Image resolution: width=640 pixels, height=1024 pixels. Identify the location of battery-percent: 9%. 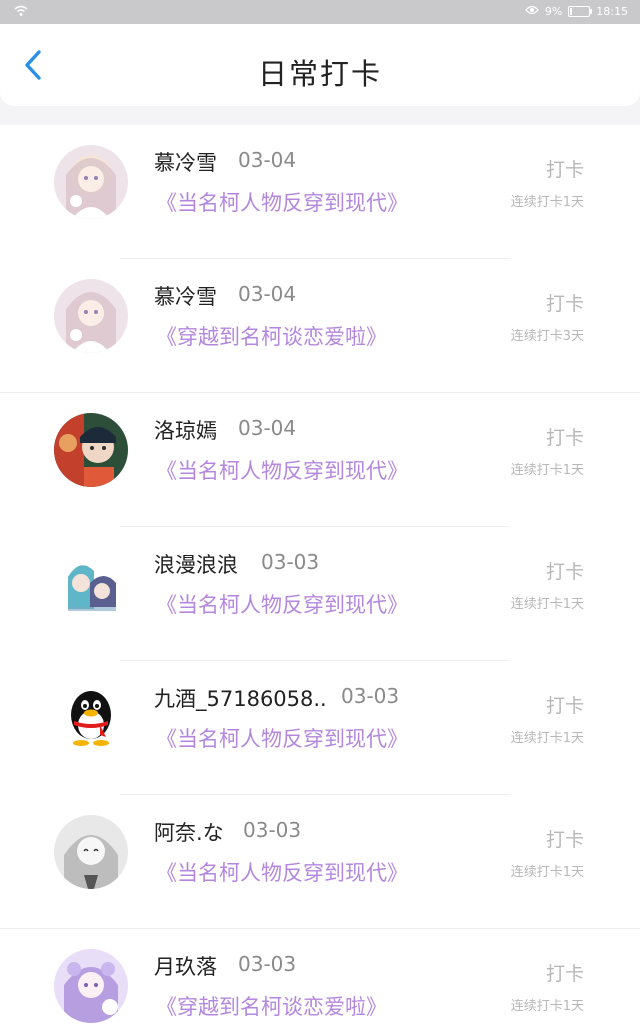
(553, 11).